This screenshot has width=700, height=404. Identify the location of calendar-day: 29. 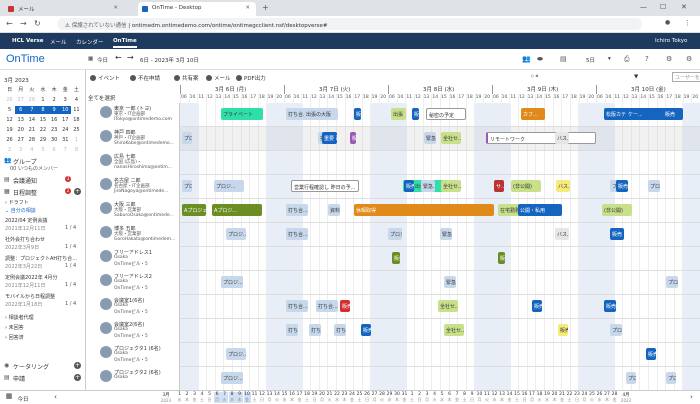
(42, 140).